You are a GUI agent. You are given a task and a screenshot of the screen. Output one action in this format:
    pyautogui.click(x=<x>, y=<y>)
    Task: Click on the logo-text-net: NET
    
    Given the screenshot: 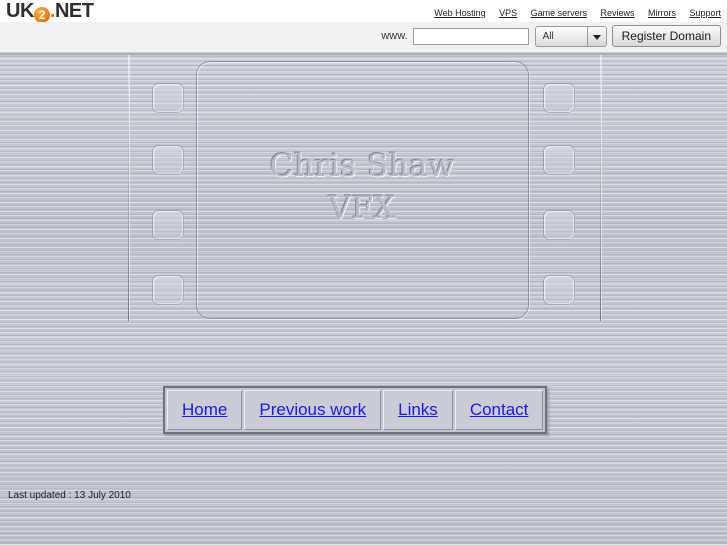 What is the action you would take?
    pyautogui.click(x=74, y=11)
    